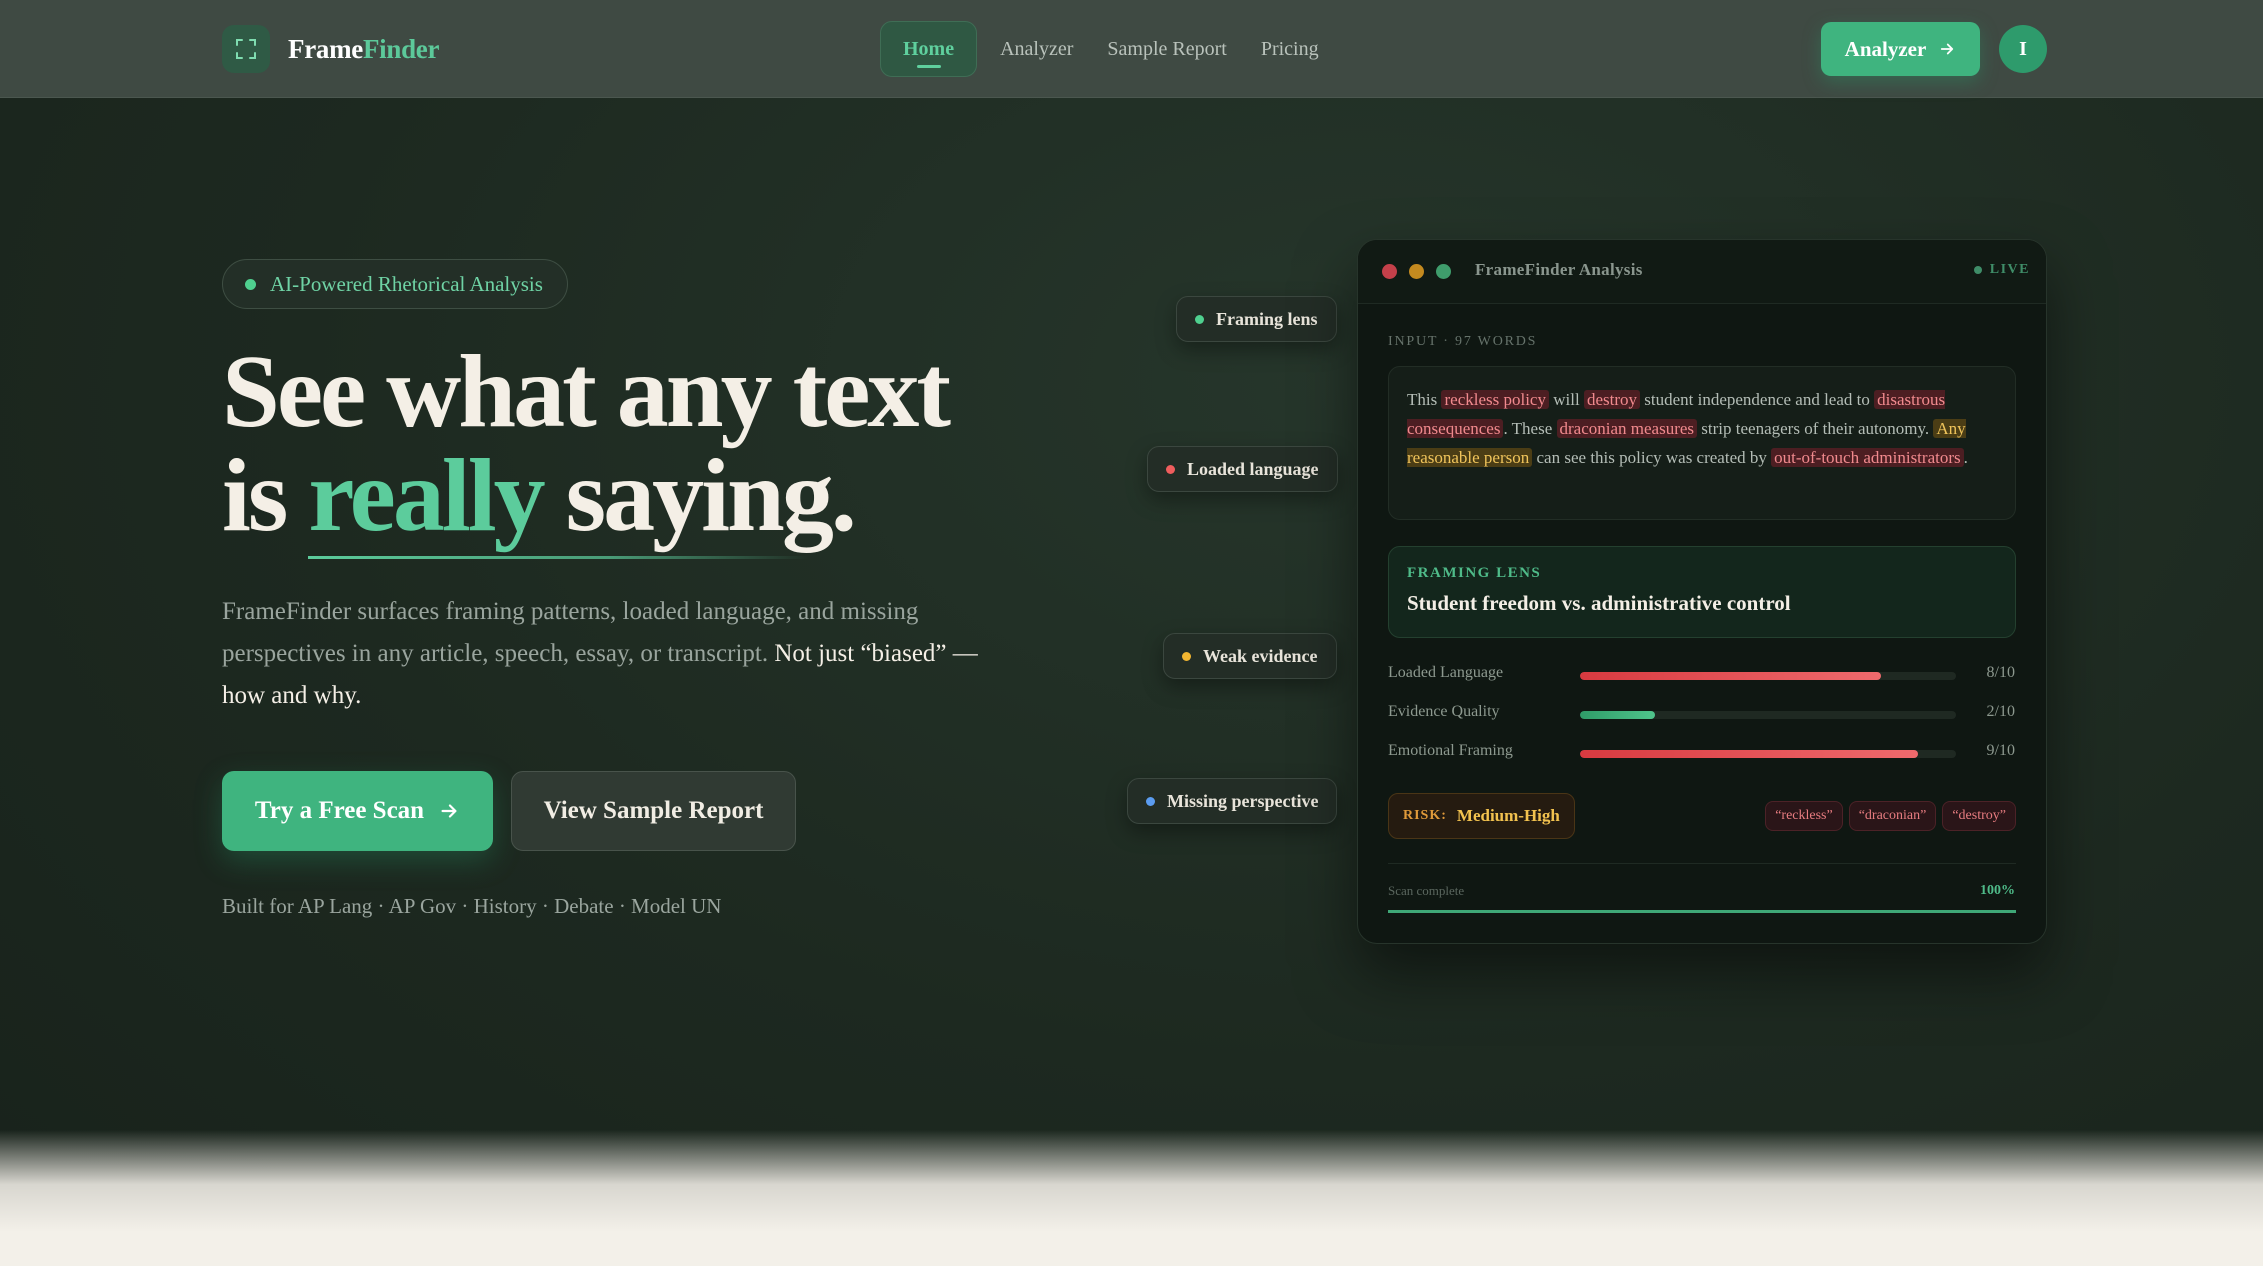 This screenshot has width=2263, height=1266. I want to click on input-label: INPUT · 97 WORDS, so click(1463, 341).